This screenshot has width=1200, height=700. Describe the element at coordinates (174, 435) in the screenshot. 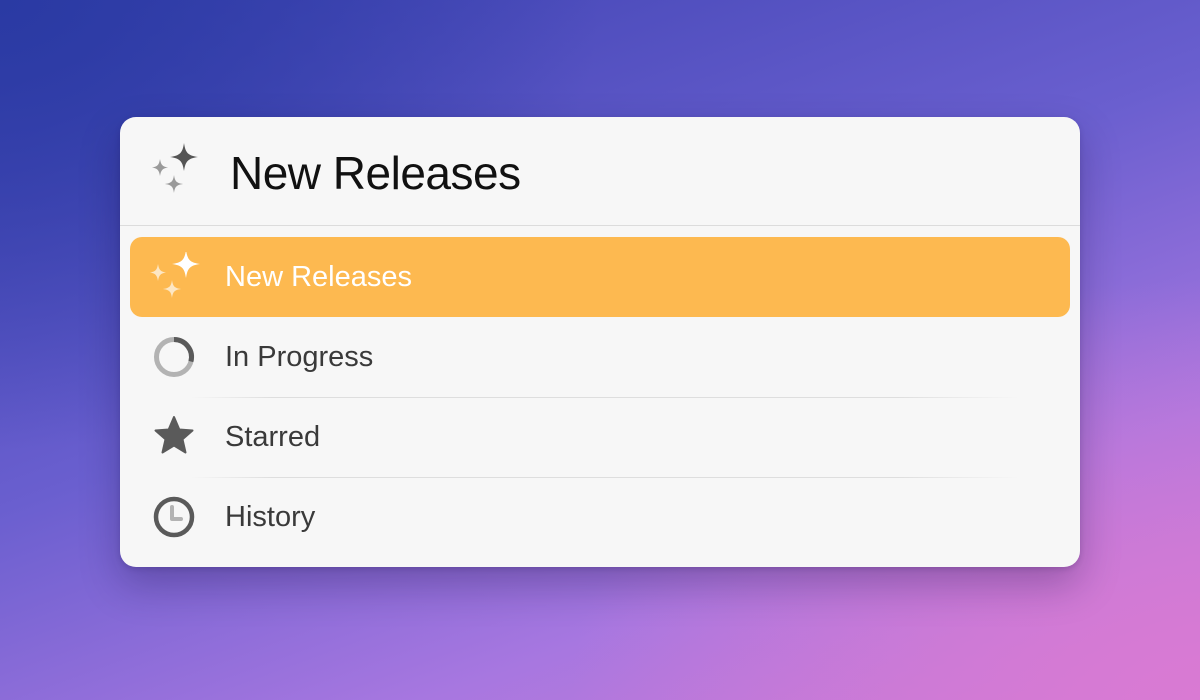

I see `star-icon` at that location.